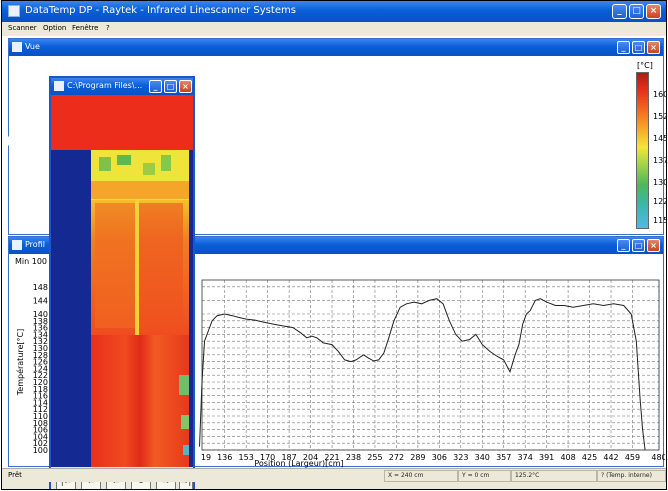 This screenshot has height=491, width=668. What do you see at coordinates (206, 457) in the screenshot?
I see `x-tick-label: 19` at bounding box center [206, 457].